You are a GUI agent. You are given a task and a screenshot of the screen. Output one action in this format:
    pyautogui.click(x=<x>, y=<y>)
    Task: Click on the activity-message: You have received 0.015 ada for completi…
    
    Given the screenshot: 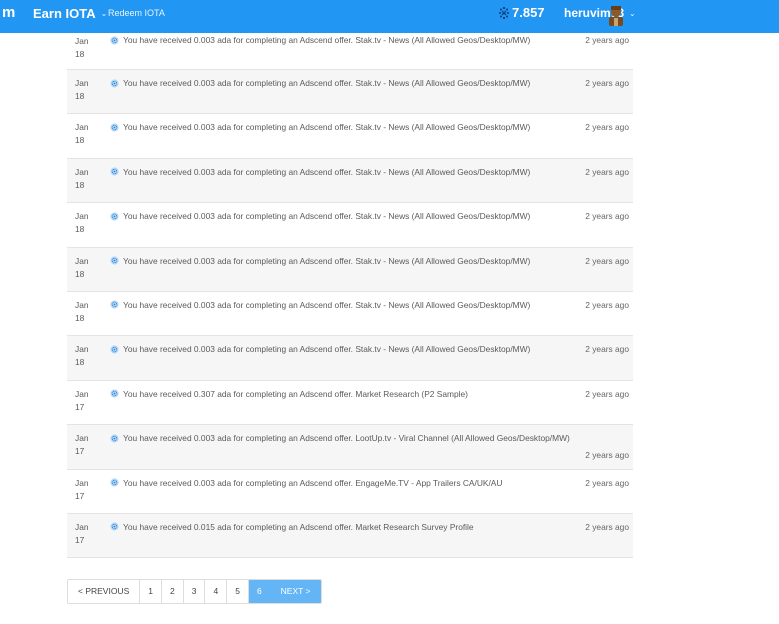 What is the action you would take?
    pyautogui.click(x=350, y=527)
    